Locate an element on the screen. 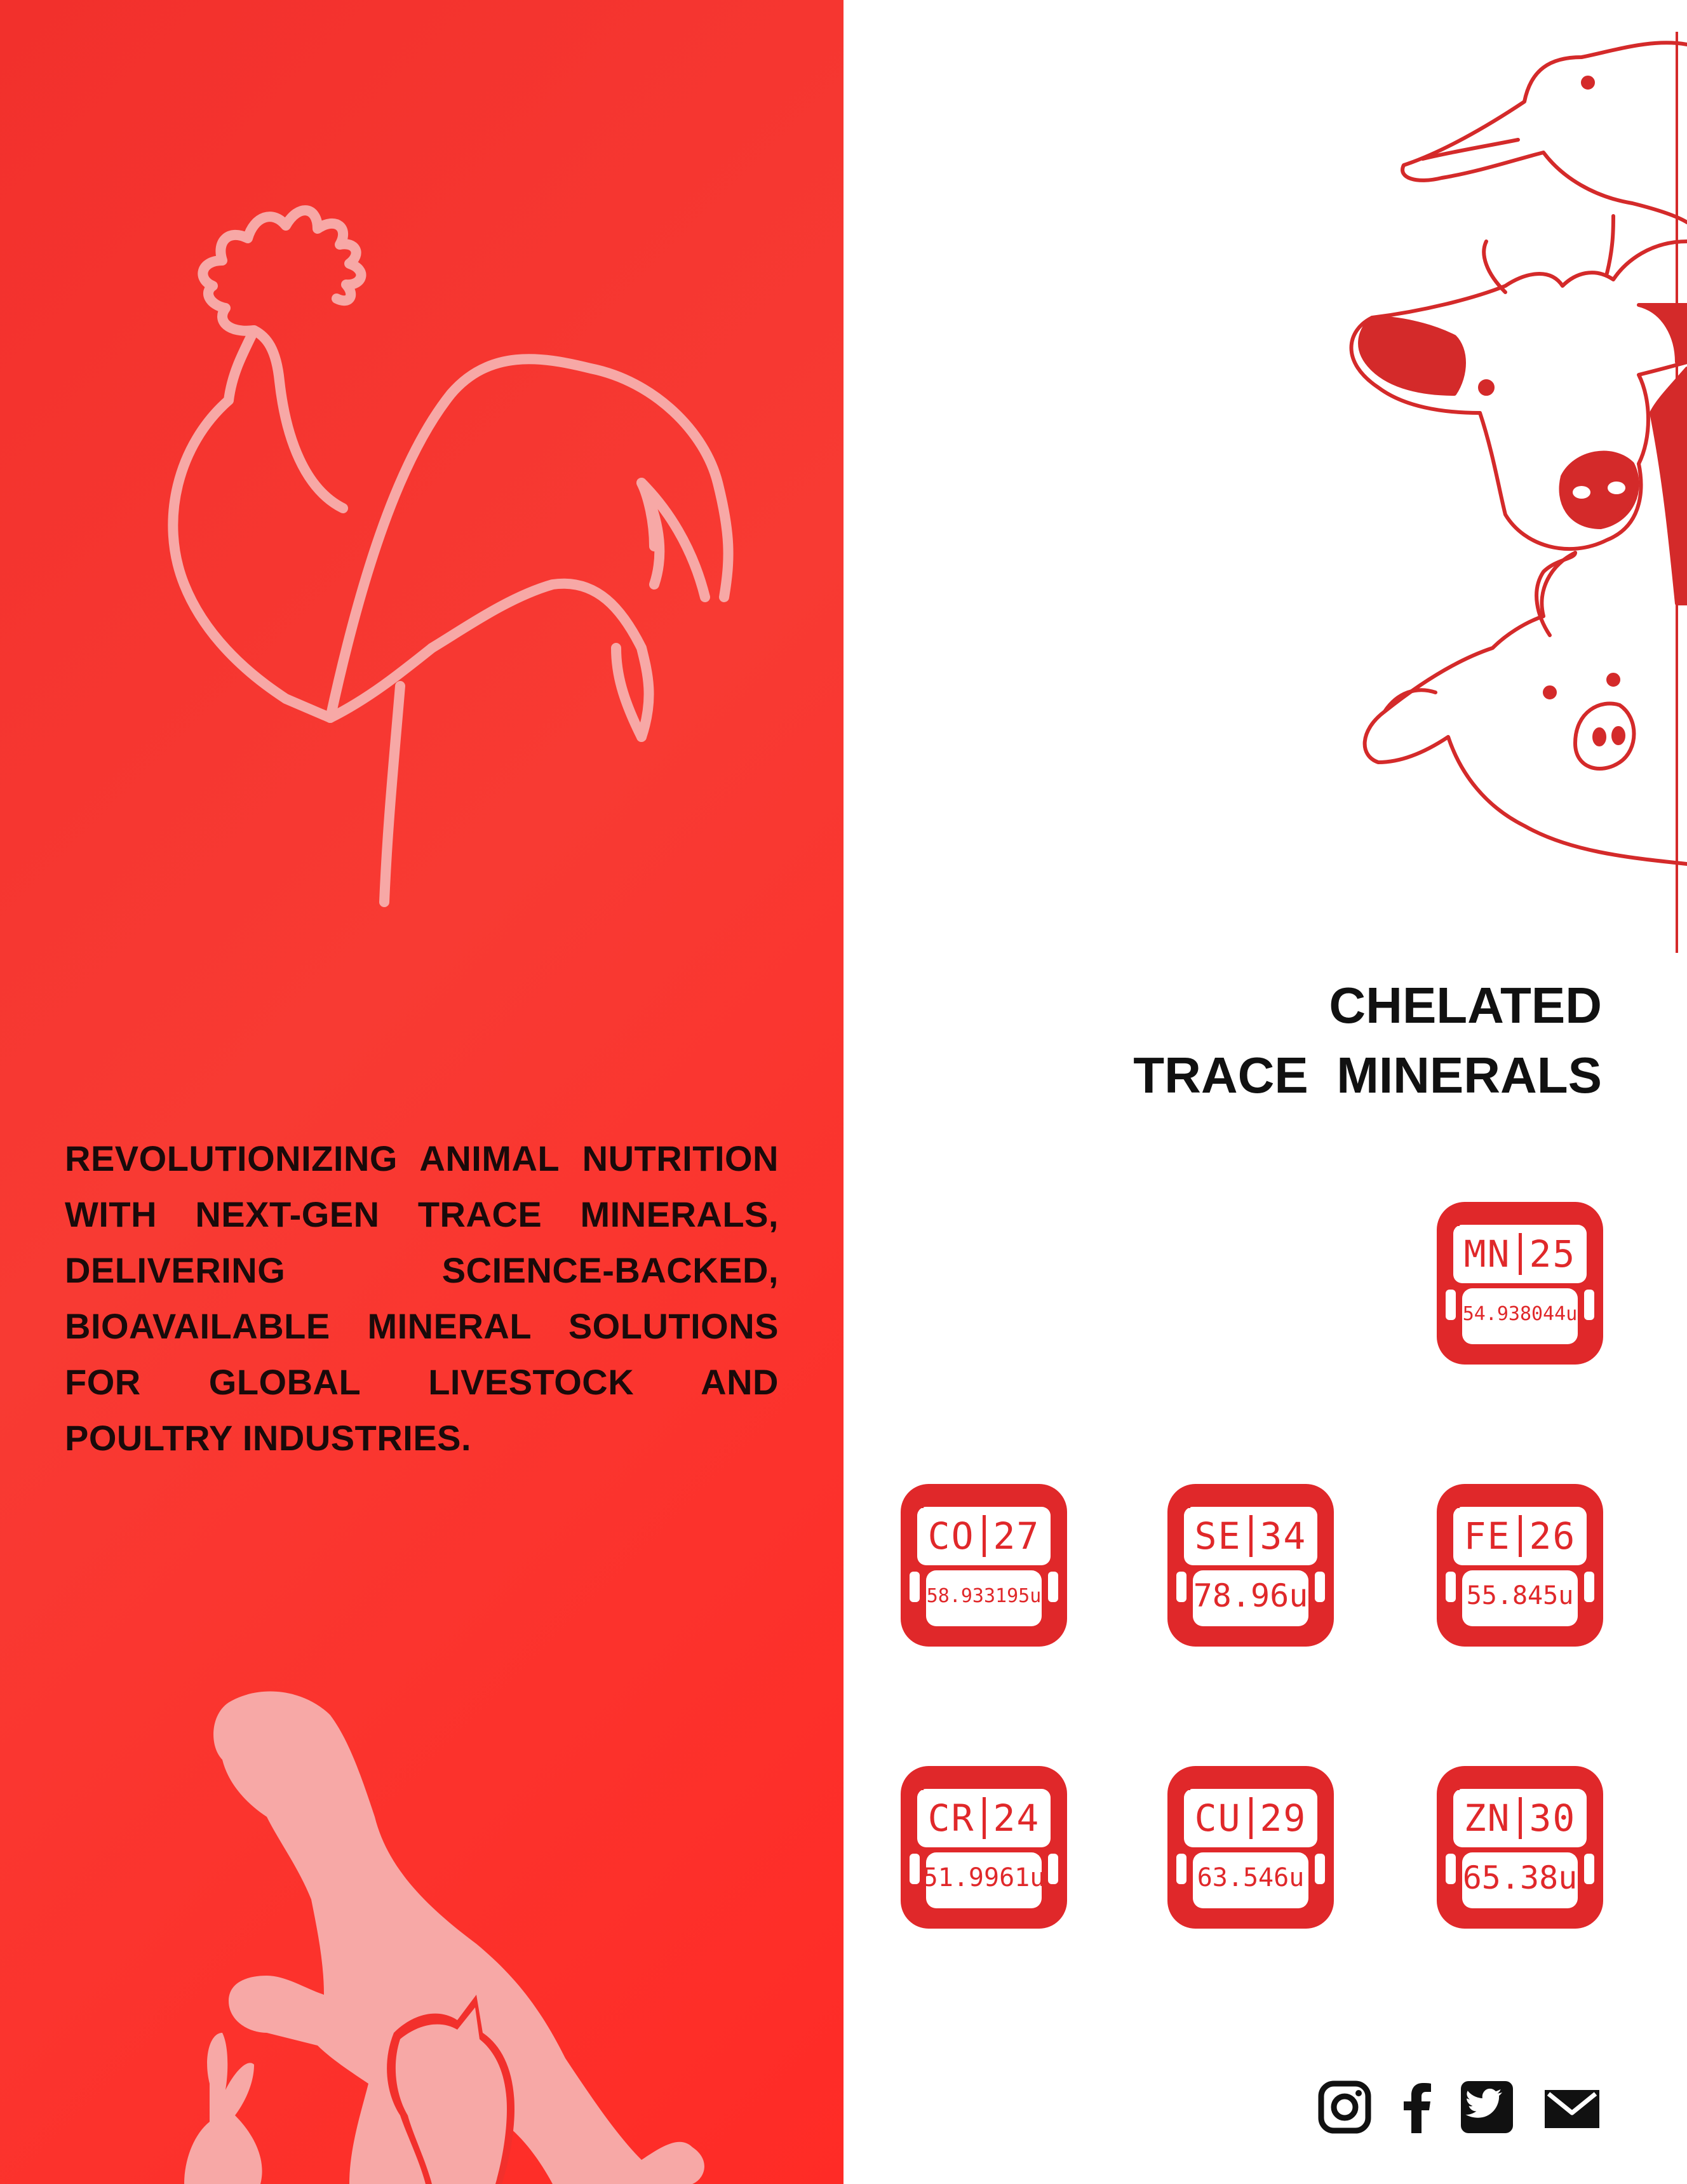 The height and width of the screenshot is (2184, 1687). mineral-tile-mn: MN 25 54.938044u is located at coordinates (1520, 1283).